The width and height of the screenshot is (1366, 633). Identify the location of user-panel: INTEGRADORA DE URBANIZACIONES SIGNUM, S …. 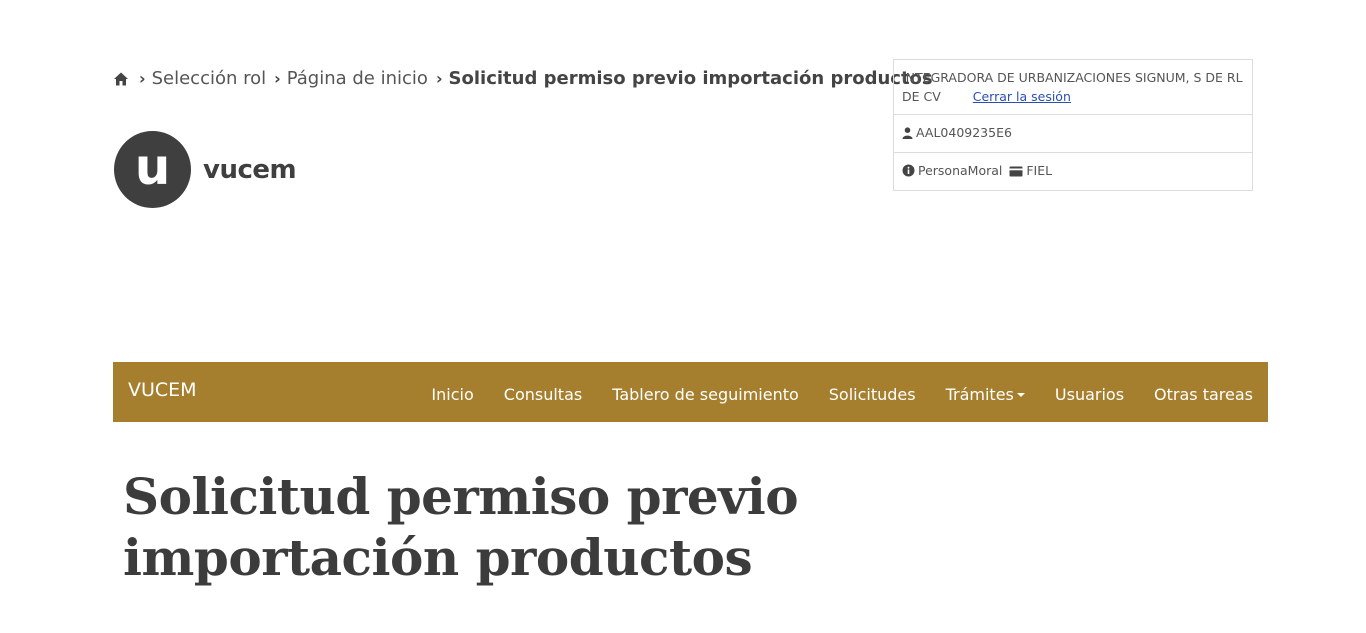
(1073, 125).